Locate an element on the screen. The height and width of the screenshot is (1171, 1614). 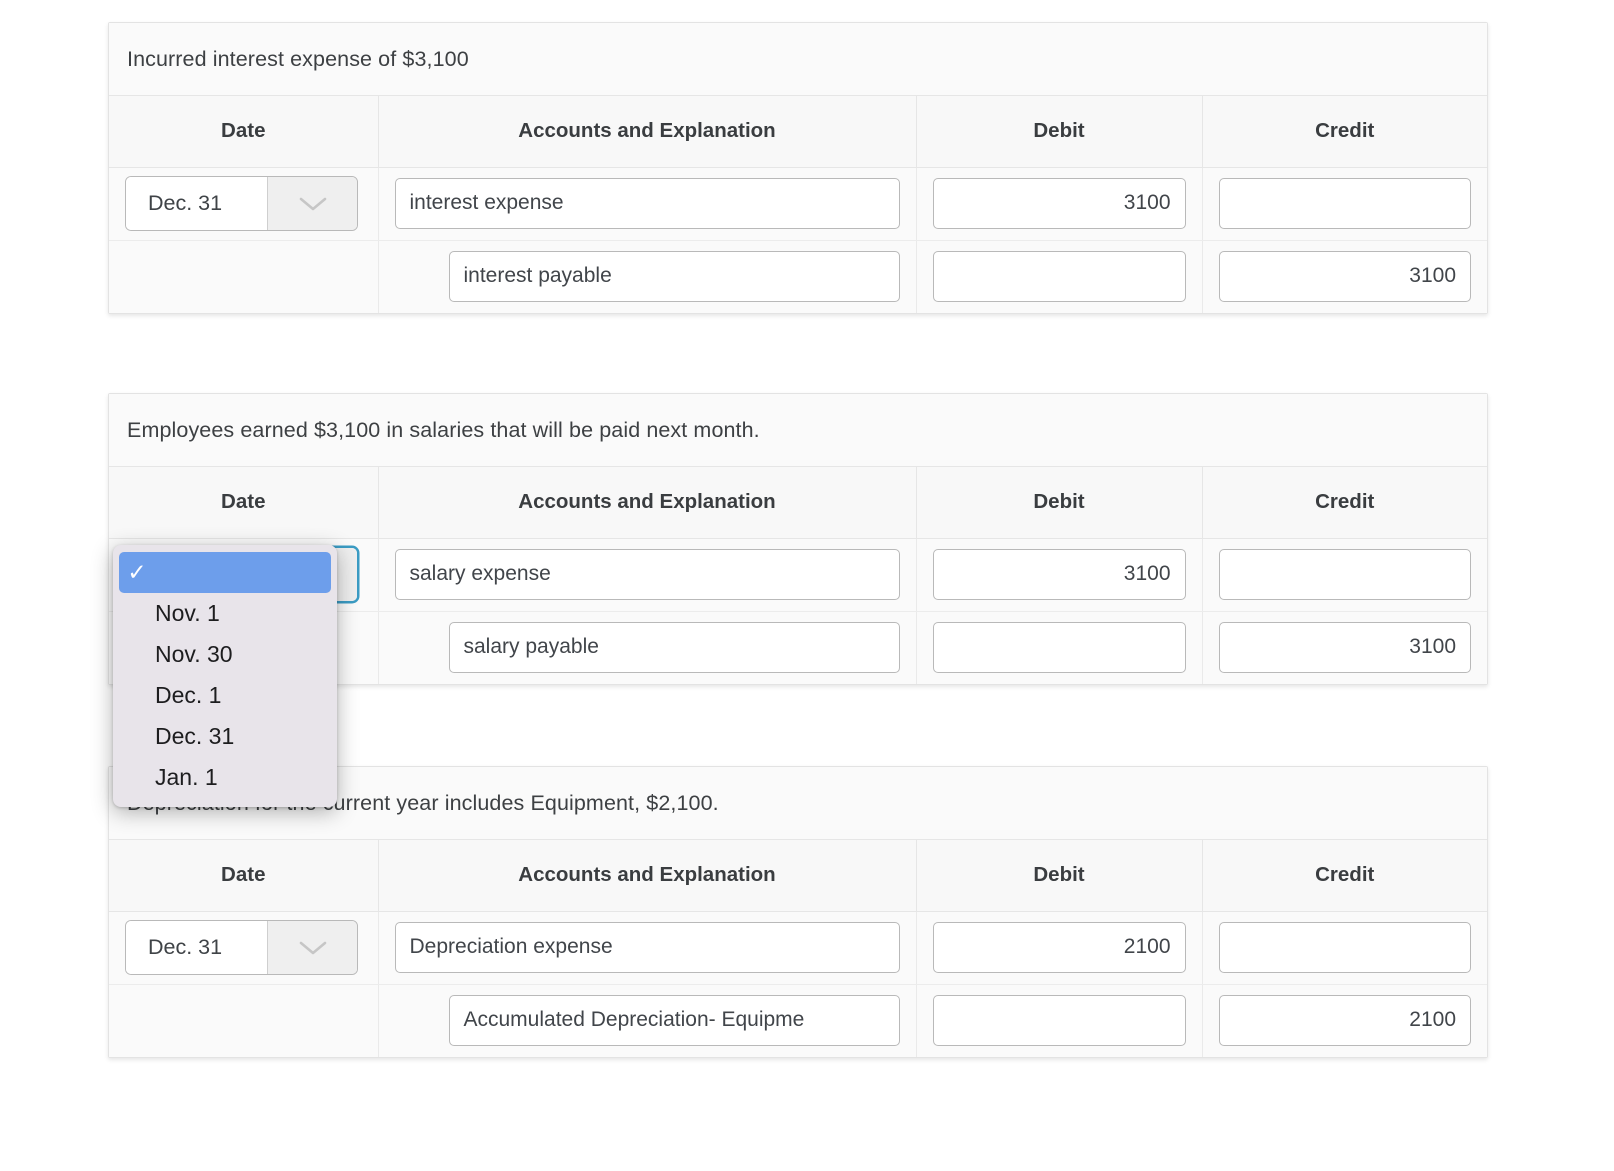
dropdown-option-dec-1: Dec. 1 is located at coordinates (225, 695).